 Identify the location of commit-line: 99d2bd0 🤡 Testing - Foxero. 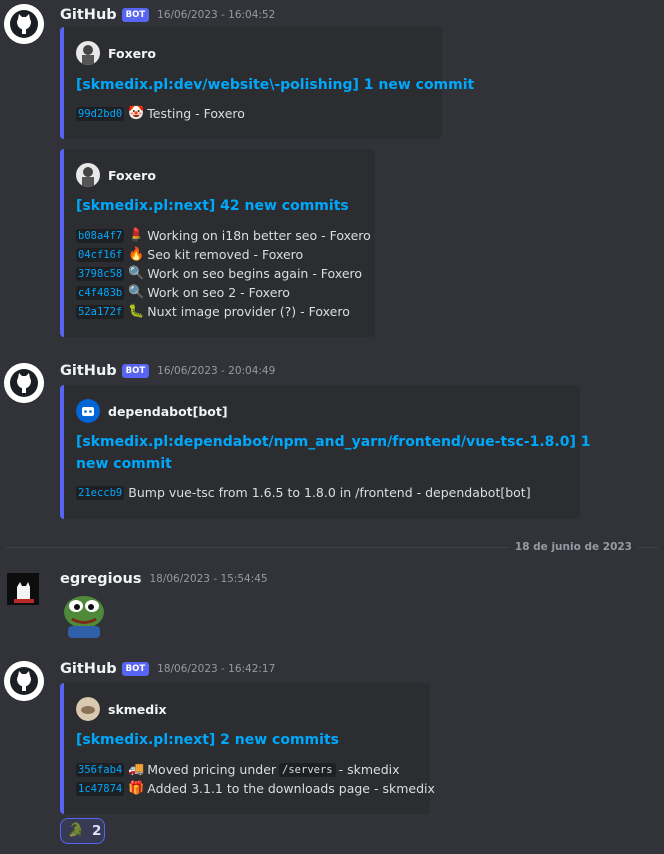
(160, 113).